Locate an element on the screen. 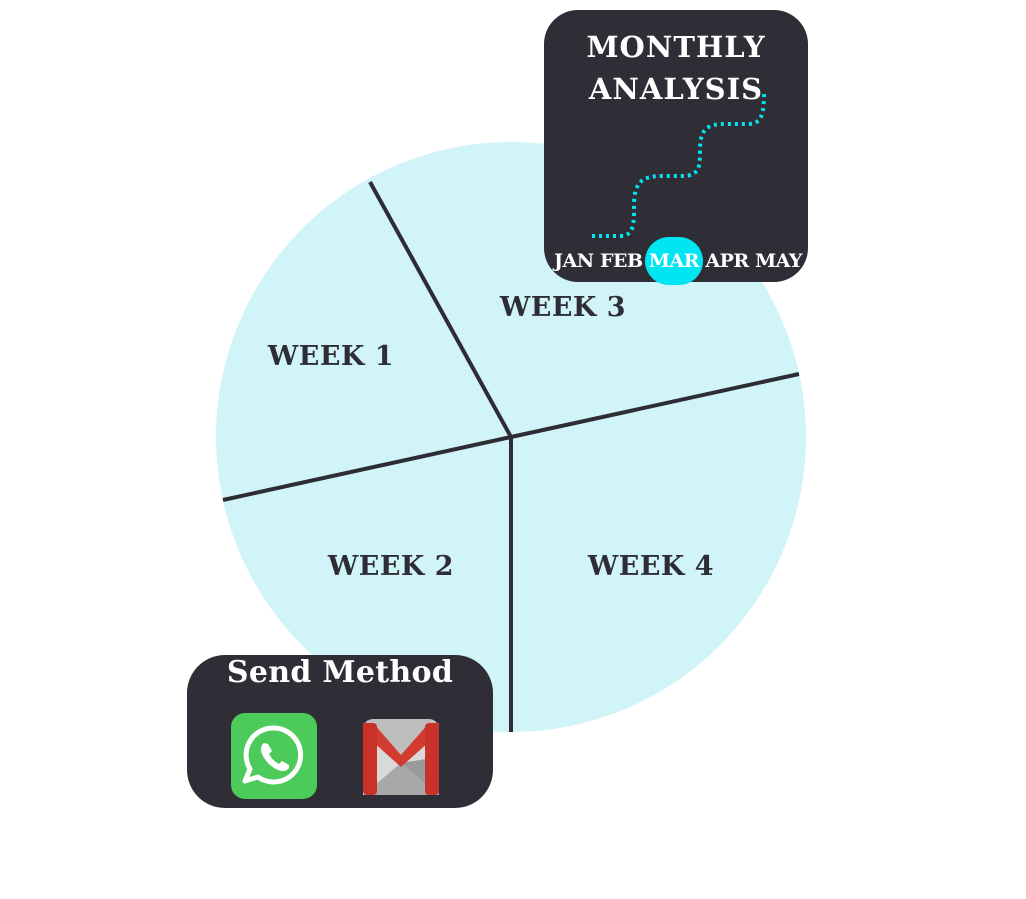  month-jan: JAN is located at coordinates (574, 261).